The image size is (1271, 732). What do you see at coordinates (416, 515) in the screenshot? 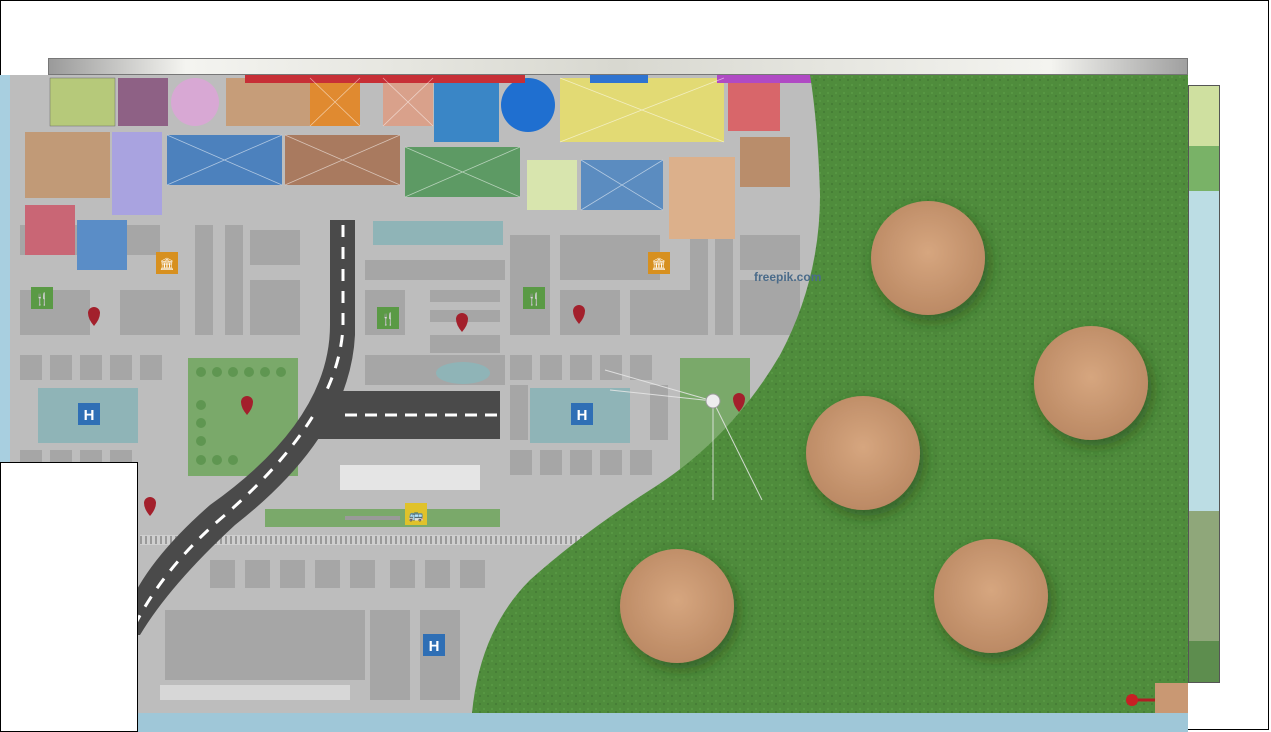
I see `bus-icon: 🚌` at bounding box center [416, 515].